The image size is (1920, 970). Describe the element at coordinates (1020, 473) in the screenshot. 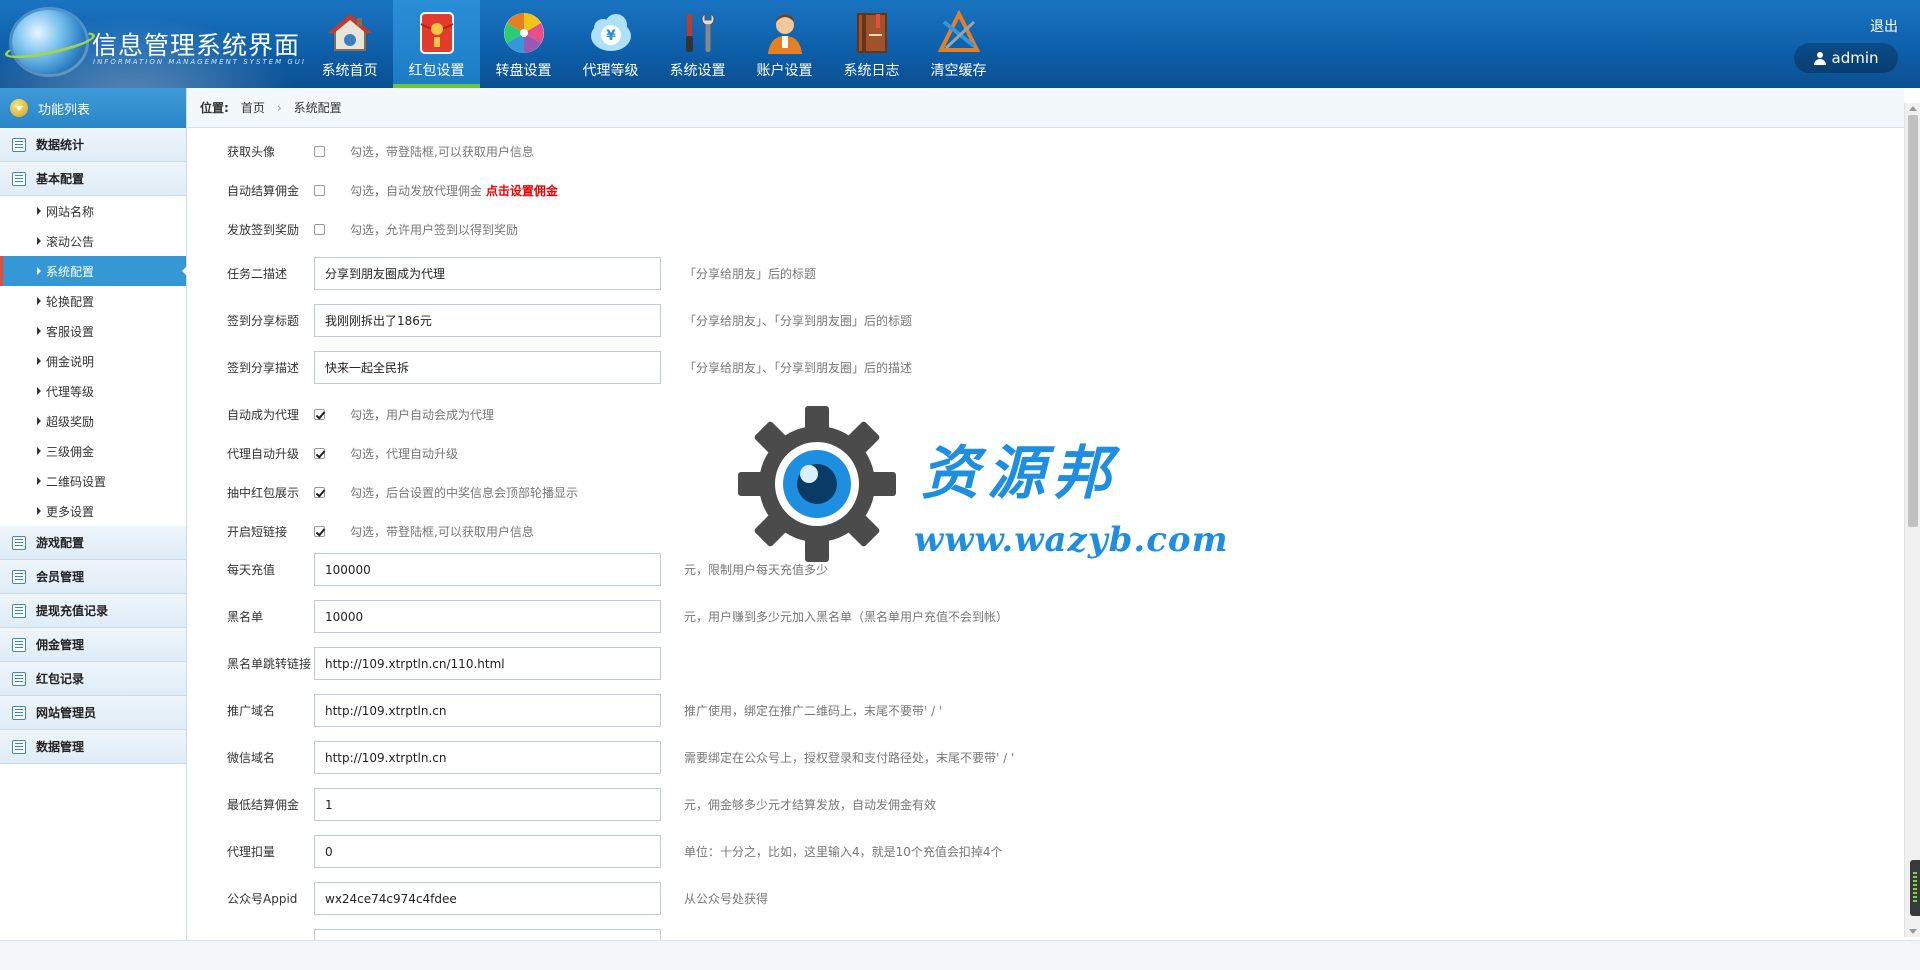

I see `watermark-text: 资源邦` at that location.